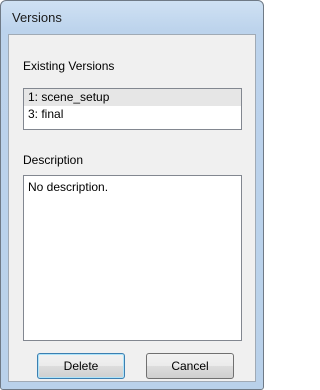 The image size is (320, 390). I want to click on versions-list: 1: scene_setup 3: final, so click(132, 109).